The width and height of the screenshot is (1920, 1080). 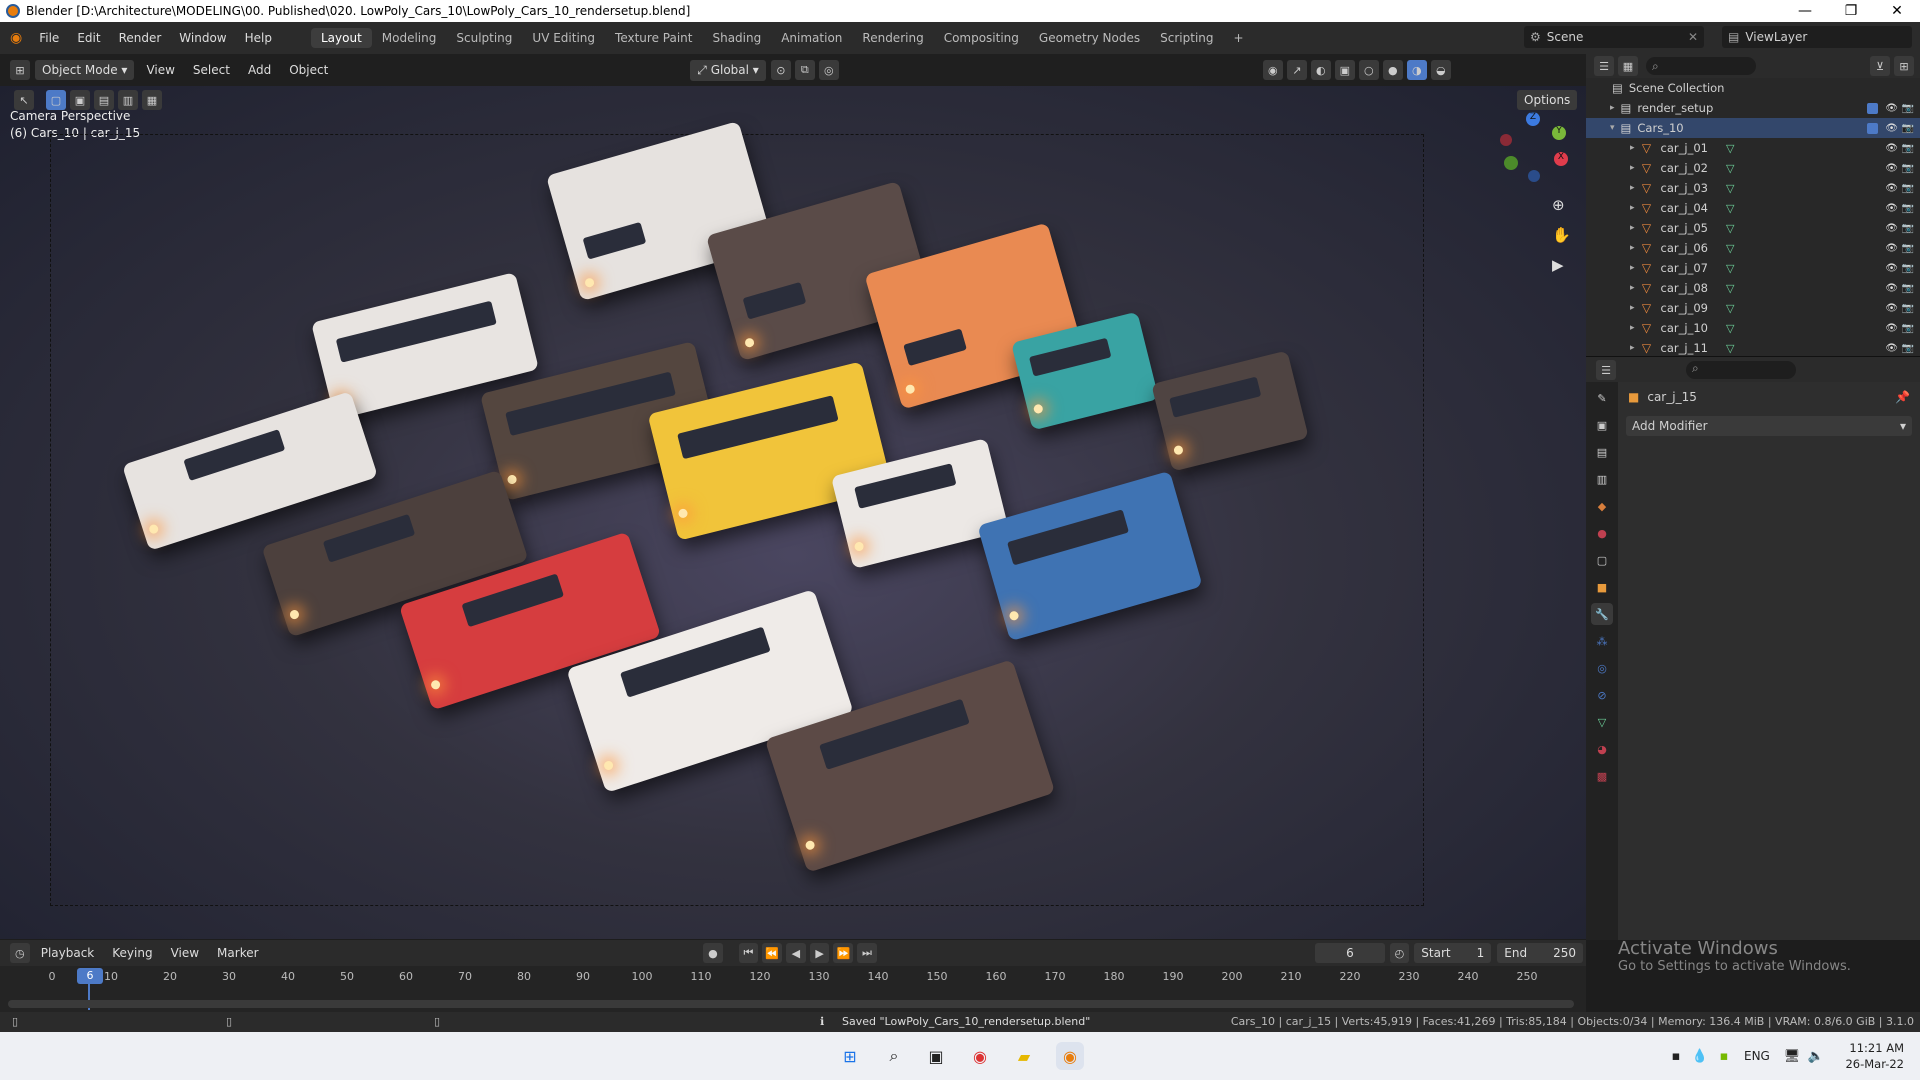 I want to click on viewlayer-selector: ▤ ViewLayer, so click(x=1817, y=37).